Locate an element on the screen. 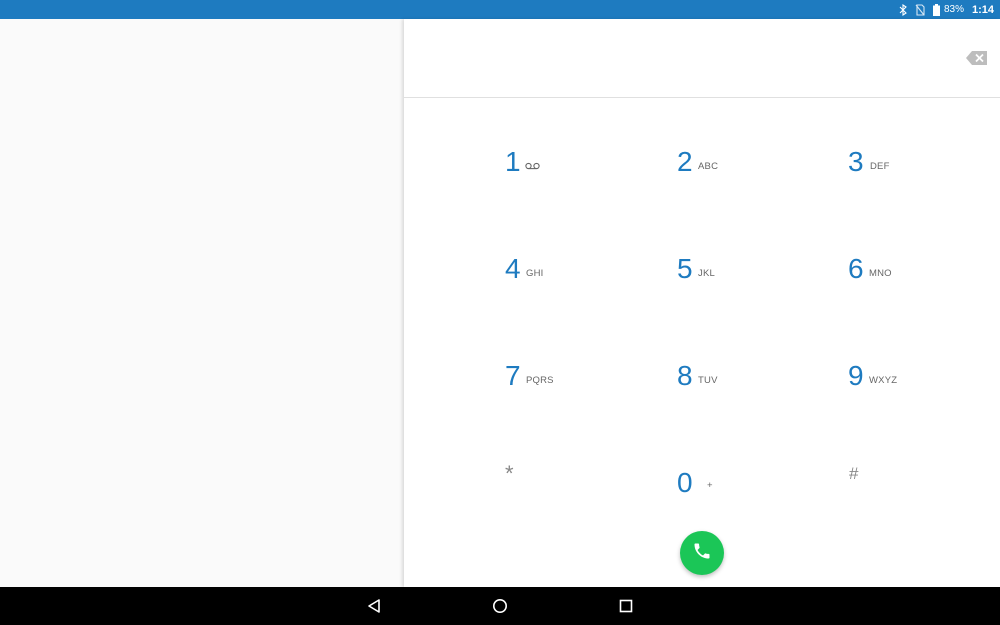 The width and height of the screenshot is (1000, 625). dialpad-key-4: 4 GHI is located at coordinates (565, 283).